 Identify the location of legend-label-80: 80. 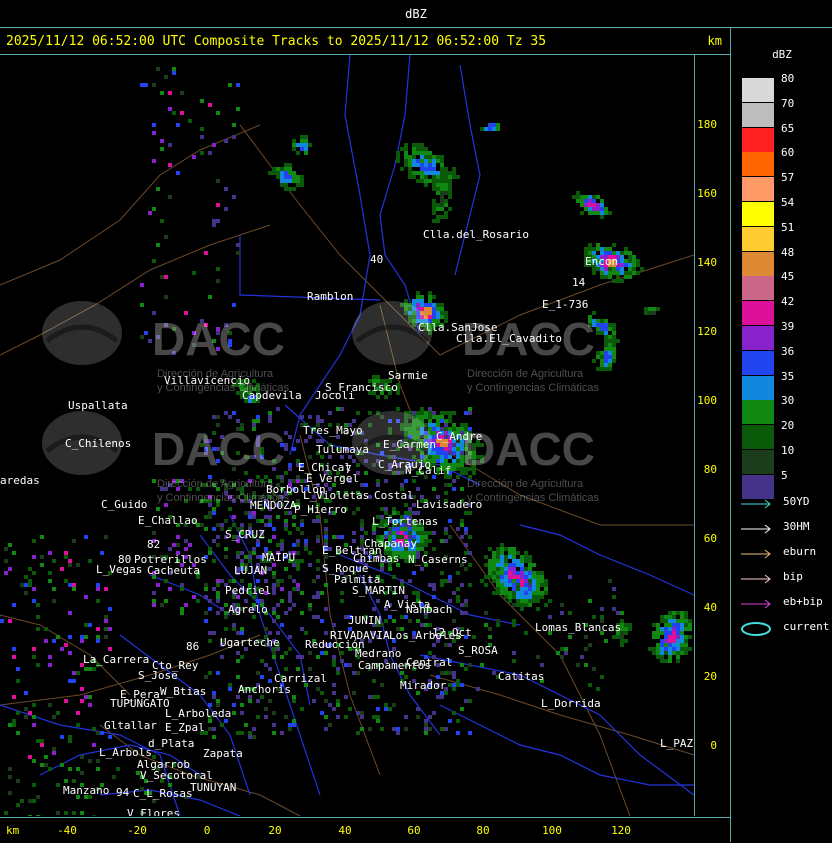
(788, 78).